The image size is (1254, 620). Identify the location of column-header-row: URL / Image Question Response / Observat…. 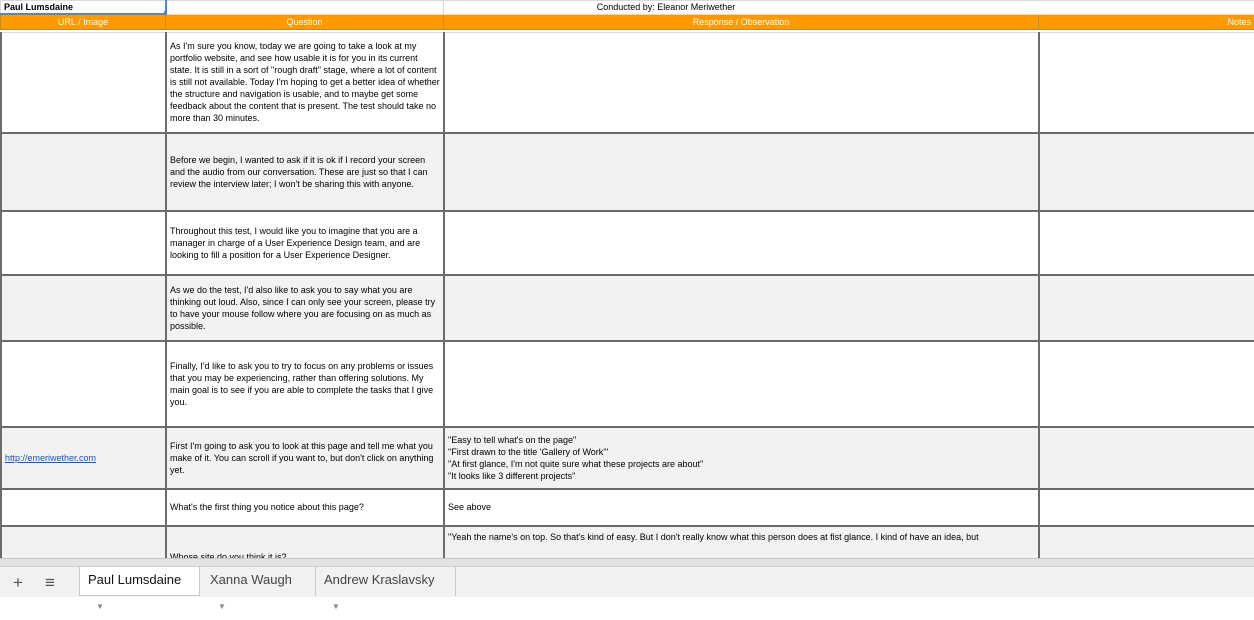
(627, 22).